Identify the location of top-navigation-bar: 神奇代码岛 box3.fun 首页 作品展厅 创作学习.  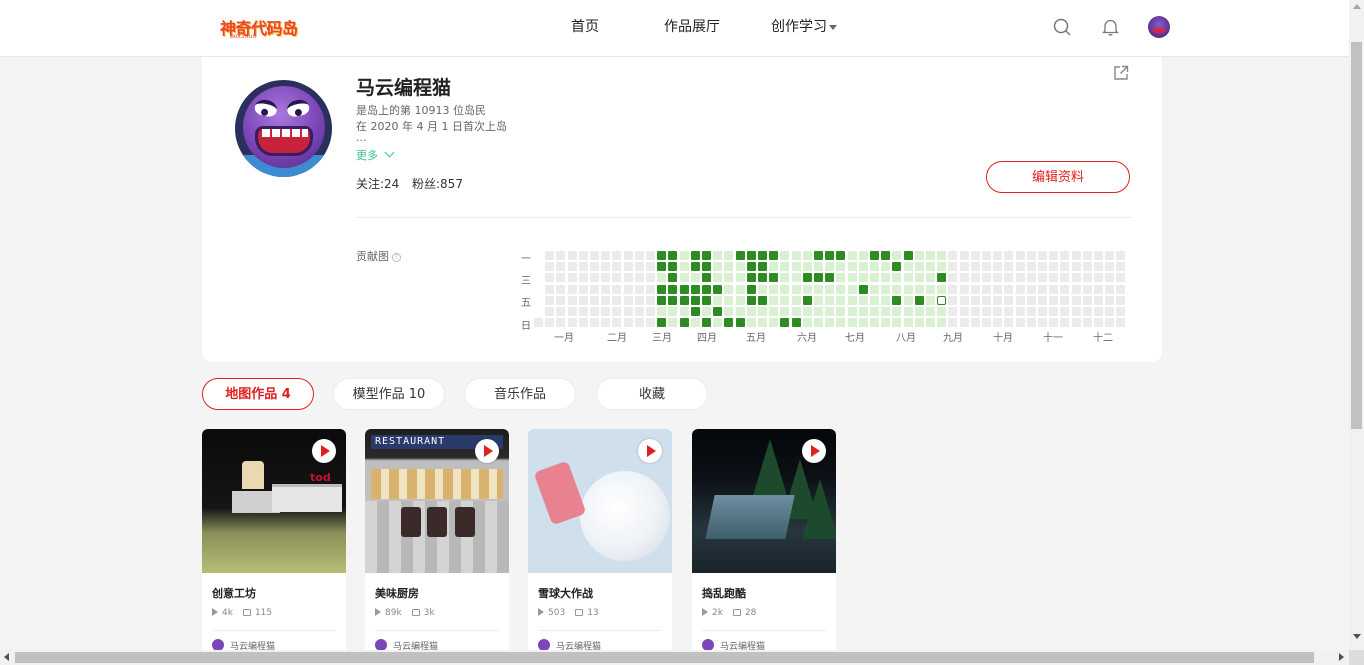
(674, 28).